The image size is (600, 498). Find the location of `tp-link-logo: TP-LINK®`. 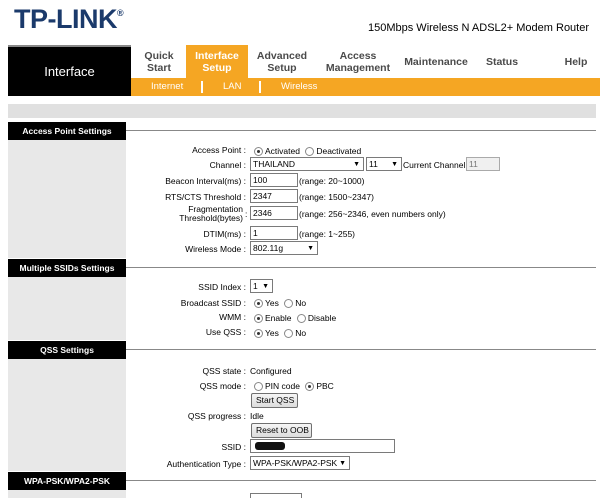

tp-link-logo: TP-LINK® is located at coordinates (69, 19).